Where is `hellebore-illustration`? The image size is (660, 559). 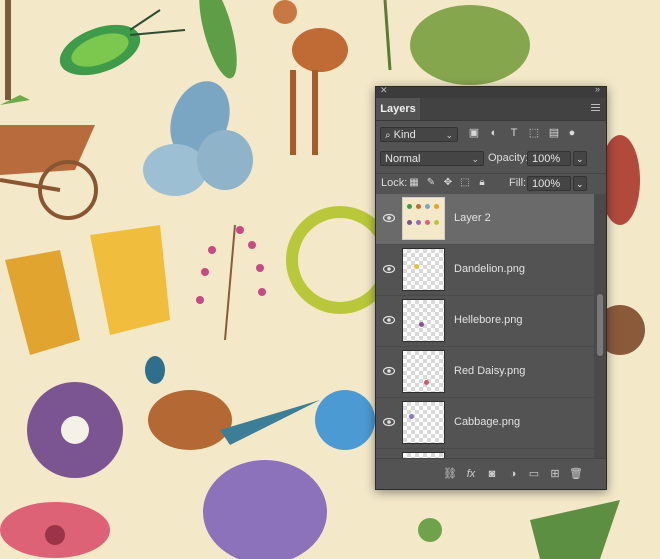 hellebore-illustration is located at coordinates (75, 430).